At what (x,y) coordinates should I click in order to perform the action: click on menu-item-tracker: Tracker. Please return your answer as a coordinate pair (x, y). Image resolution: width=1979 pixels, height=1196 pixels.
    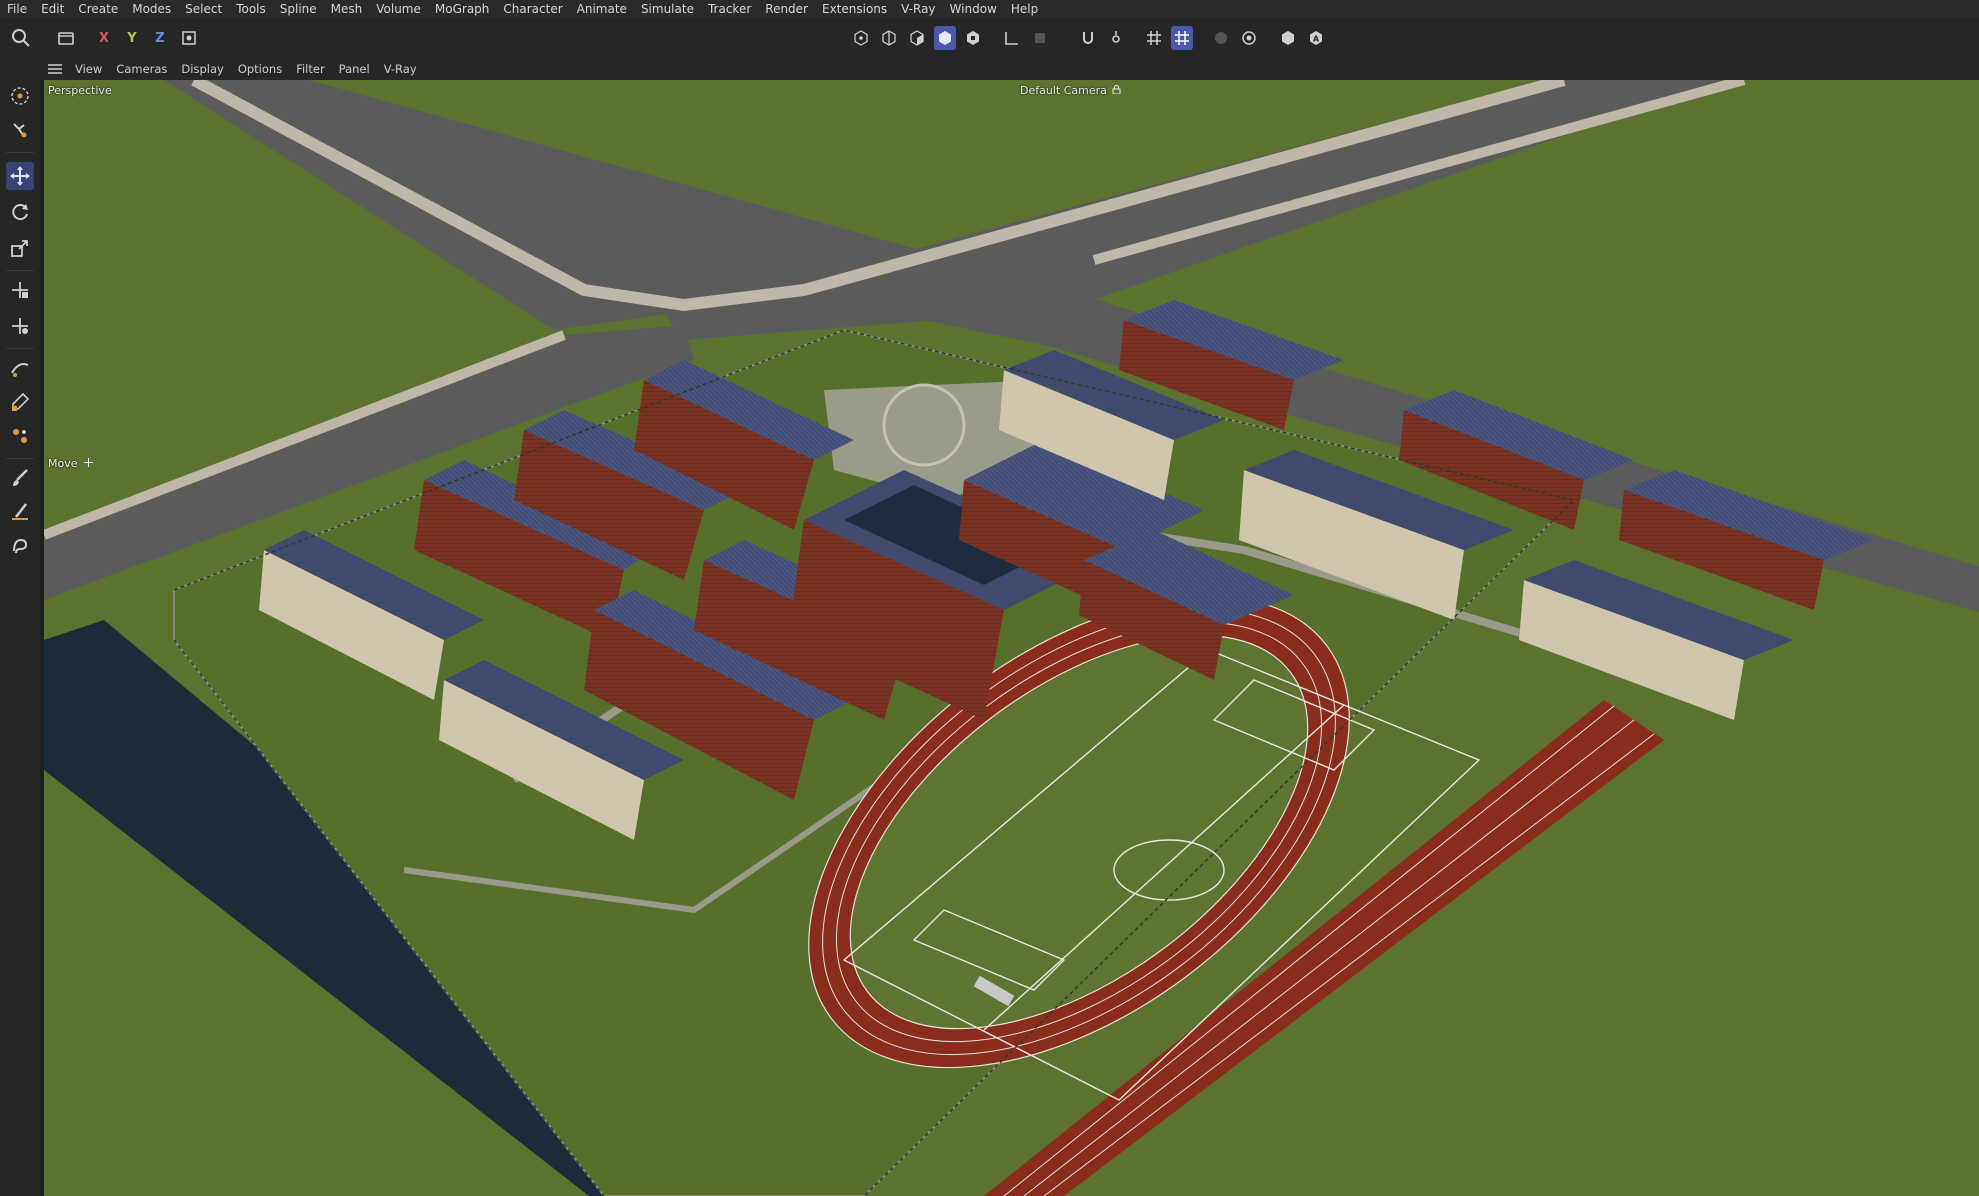
    Looking at the image, I should click on (729, 9).